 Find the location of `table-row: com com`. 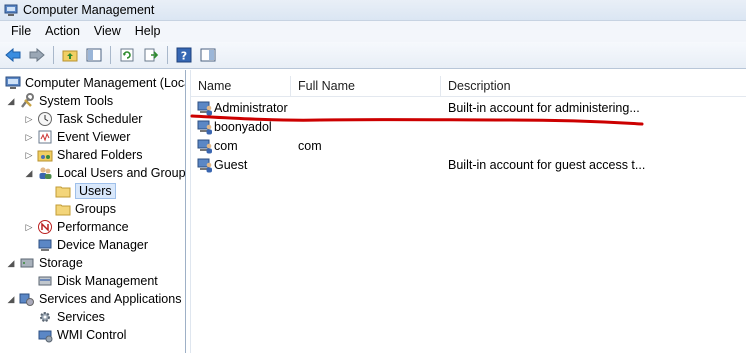

table-row: com com is located at coordinates (468, 146).